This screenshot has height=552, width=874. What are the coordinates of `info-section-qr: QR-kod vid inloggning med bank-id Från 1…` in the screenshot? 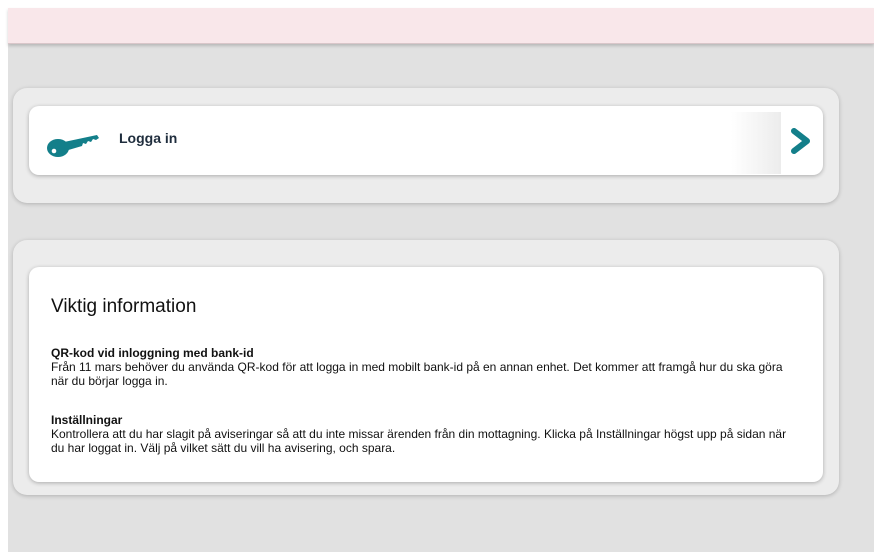 It's located at (426, 367).